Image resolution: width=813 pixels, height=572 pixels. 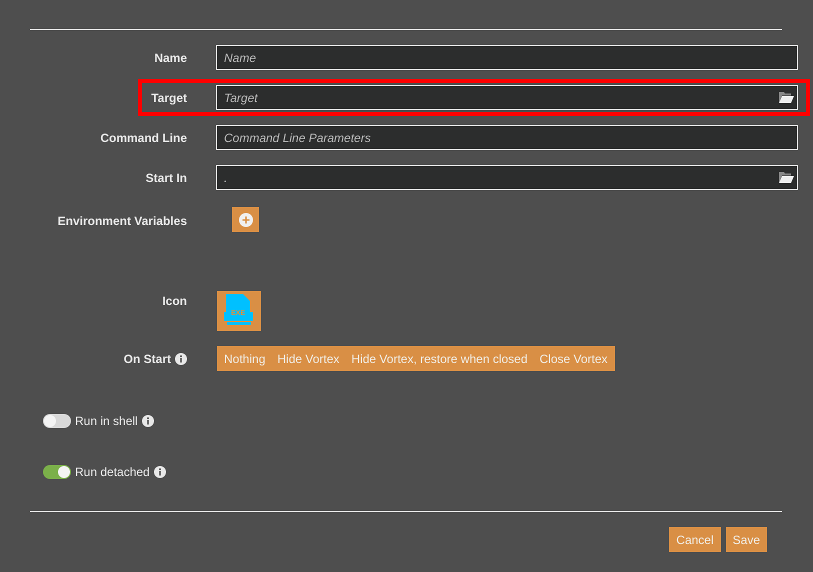 What do you see at coordinates (106, 421) in the screenshot?
I see `toggle-label: Run in shell` at bounding box center [106, 421].